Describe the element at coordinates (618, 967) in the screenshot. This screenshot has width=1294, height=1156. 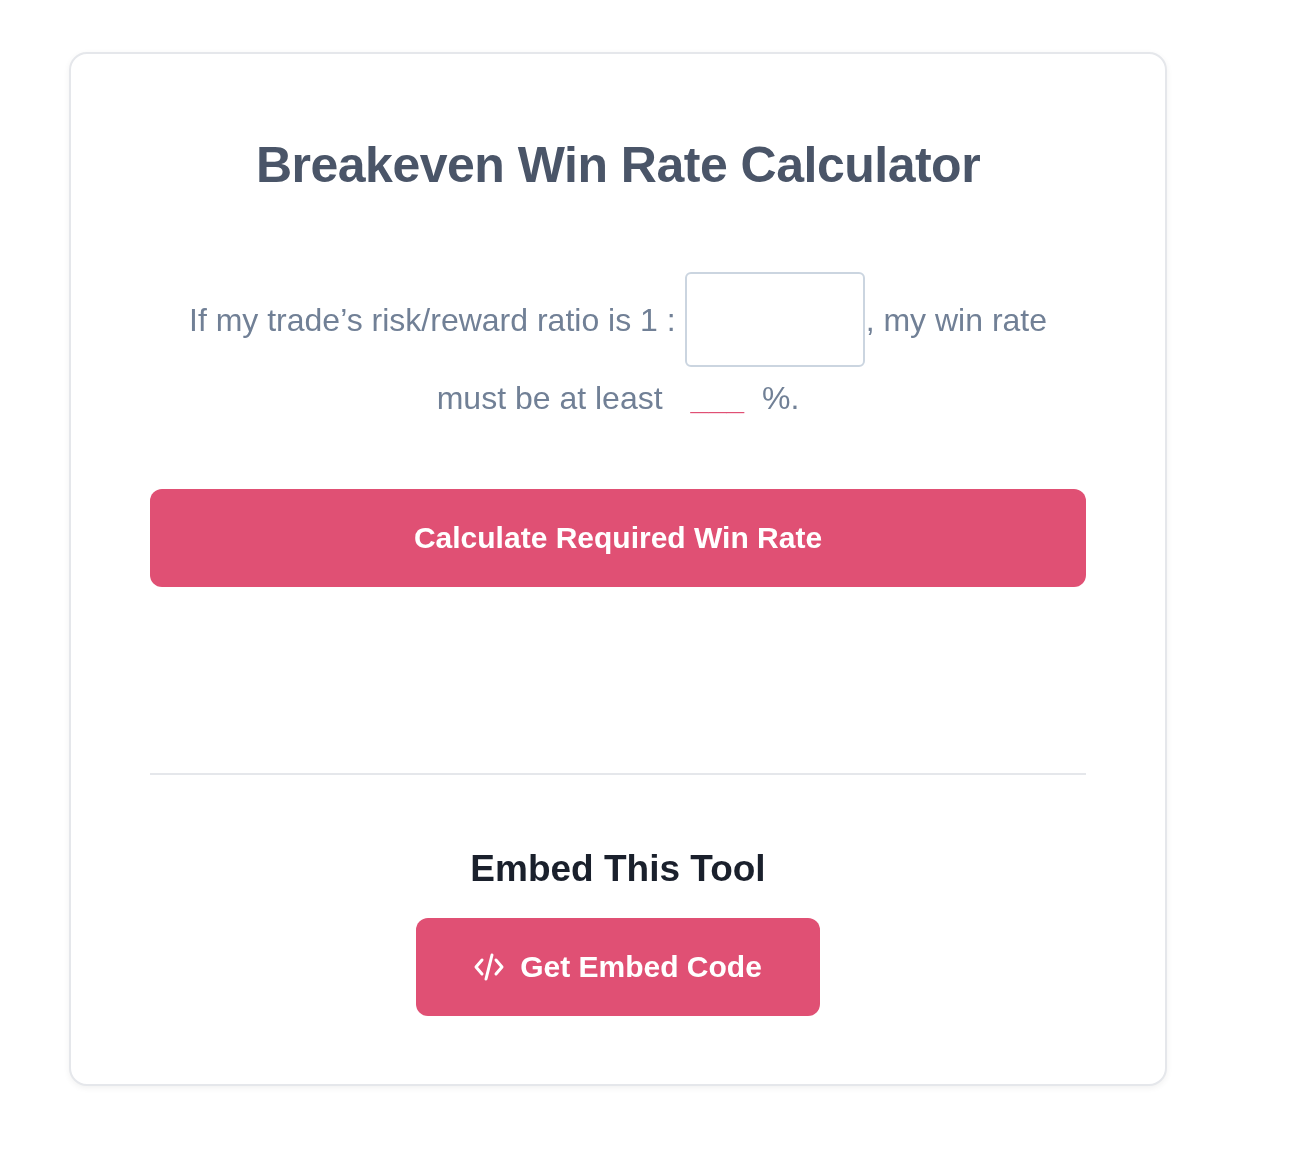
I see `embed-code-button: Get Embed Code` at that location.